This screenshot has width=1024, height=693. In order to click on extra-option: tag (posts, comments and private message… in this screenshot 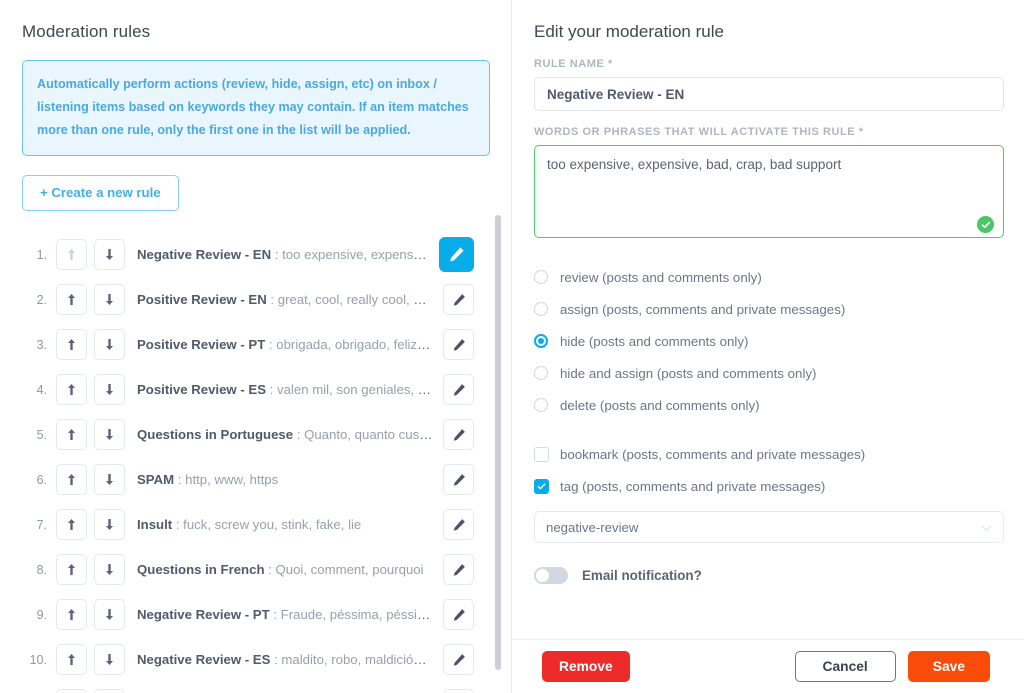, I will do `click(769, 486)`.